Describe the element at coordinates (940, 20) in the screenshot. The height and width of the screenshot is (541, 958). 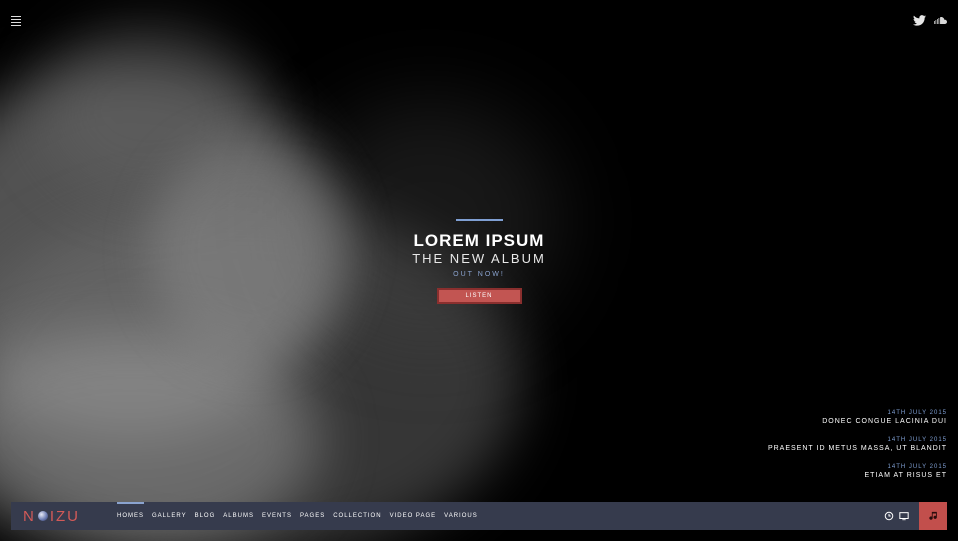
I see `soundcloud-icon` at that location.